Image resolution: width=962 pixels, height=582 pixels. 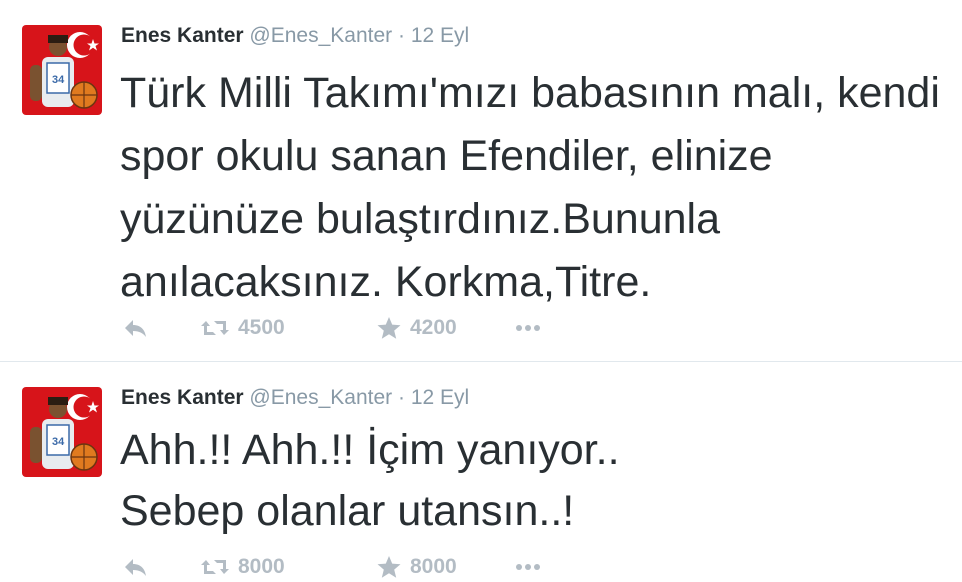 I want to click on tweet-actions: 8000 8000, so click(x=332, y=567).